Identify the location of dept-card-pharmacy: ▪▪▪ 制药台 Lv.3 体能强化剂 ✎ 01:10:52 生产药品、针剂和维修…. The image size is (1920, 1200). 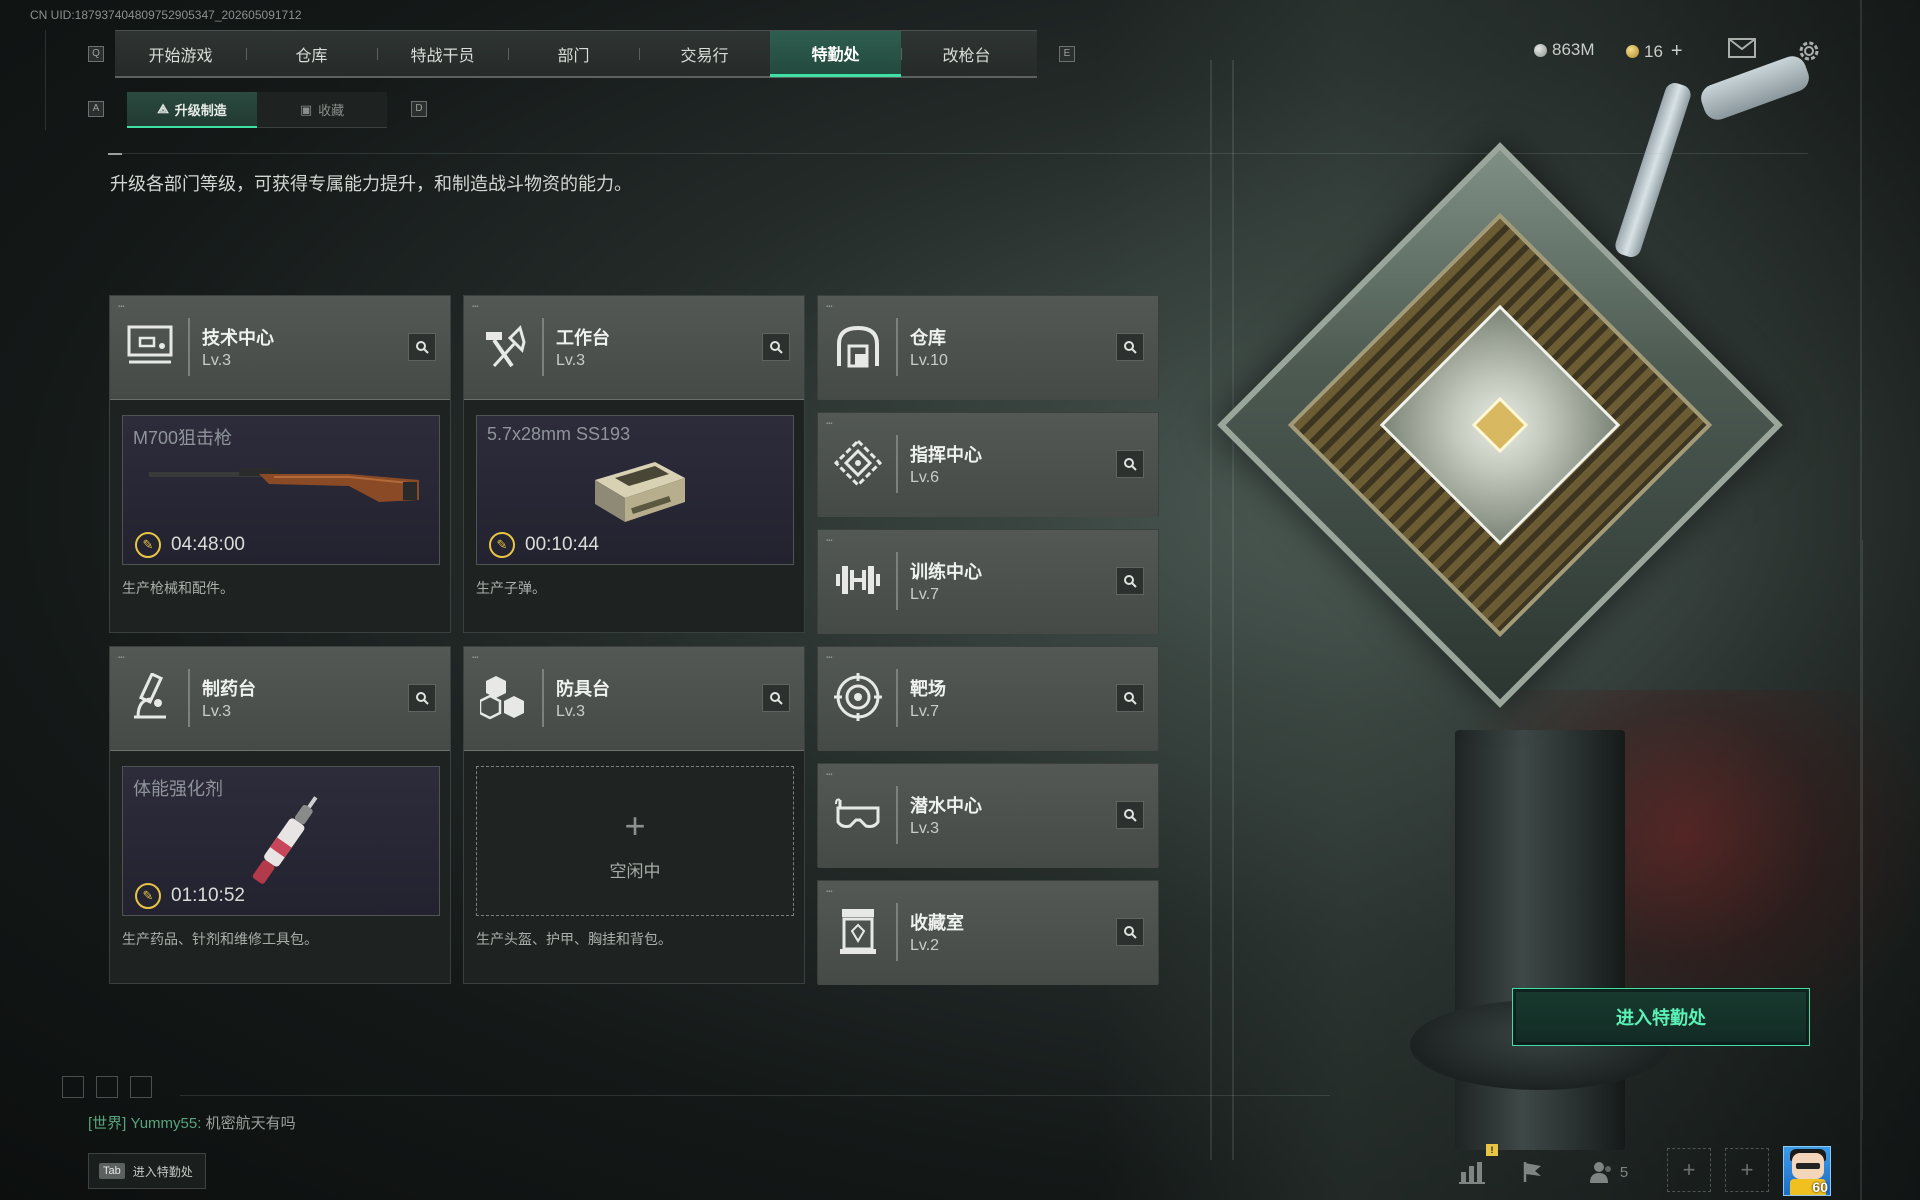
(280, 815).